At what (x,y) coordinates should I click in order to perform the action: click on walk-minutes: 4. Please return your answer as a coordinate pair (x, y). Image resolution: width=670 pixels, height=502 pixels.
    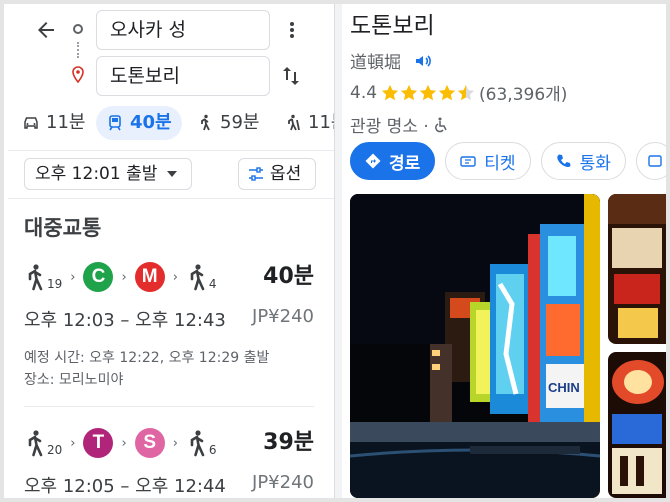
    Looking at the image, I should click on (212, 284).